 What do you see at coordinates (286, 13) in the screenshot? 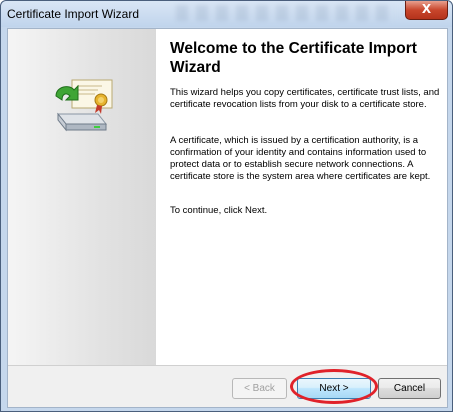
I see `title-bar-blurred-area` at bounding box center [286, 13].